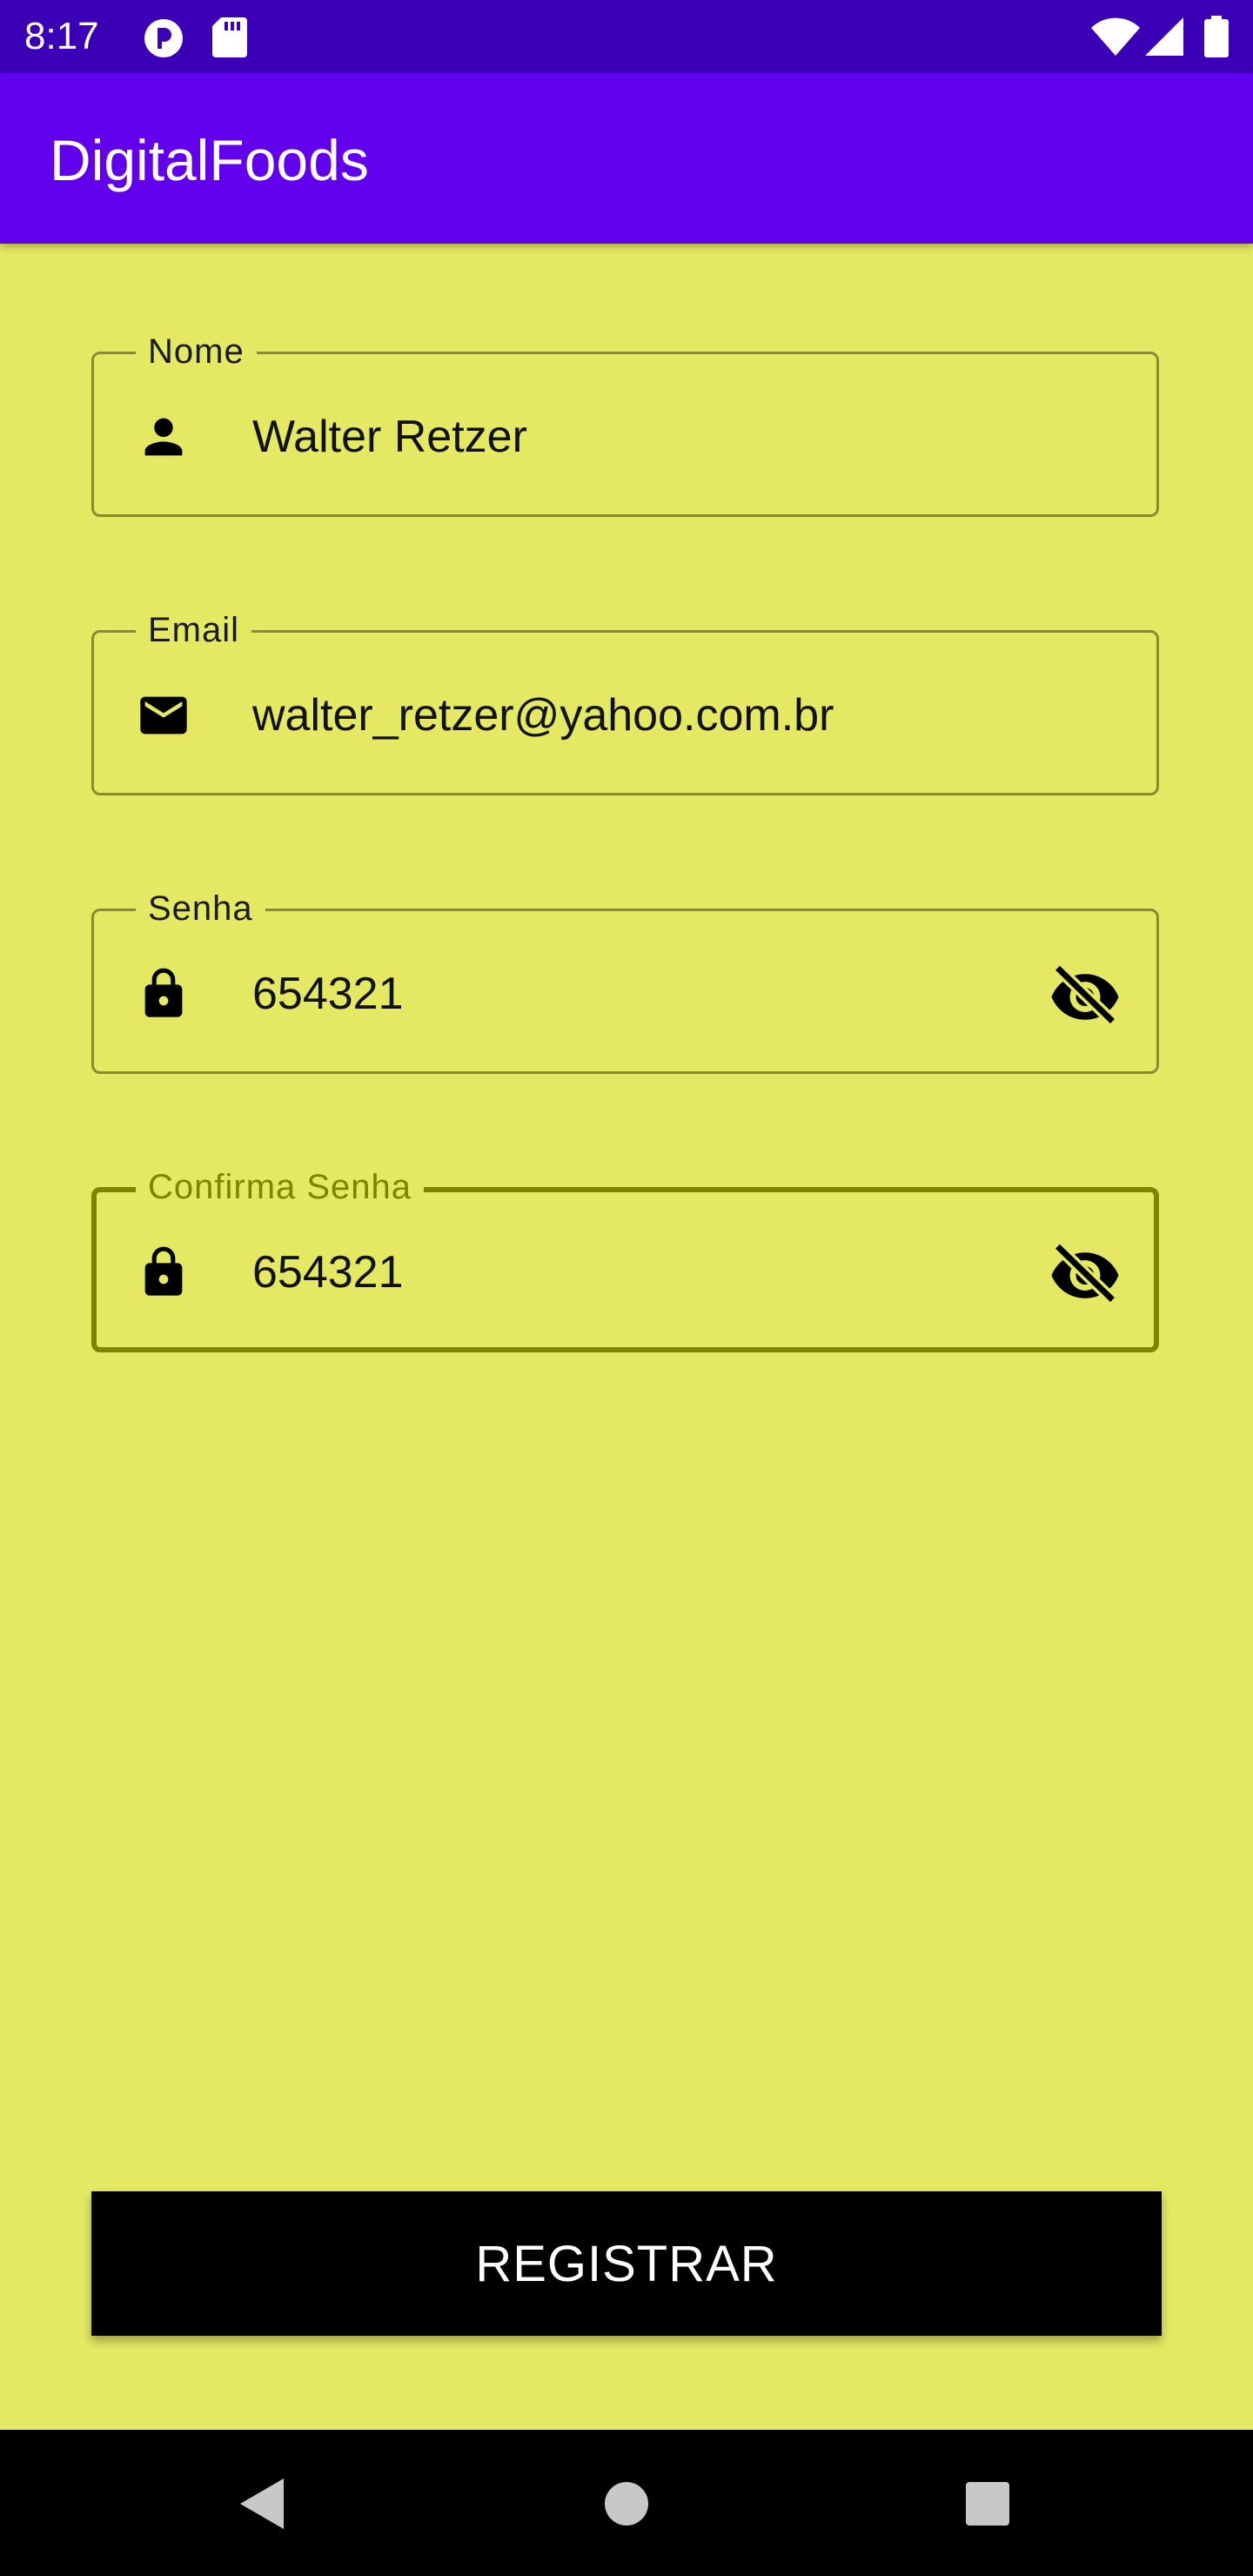 The image size is (1253, 2576). I want to click on confirm-password-field: Confirma Senha 654321, so click(625, 1258).